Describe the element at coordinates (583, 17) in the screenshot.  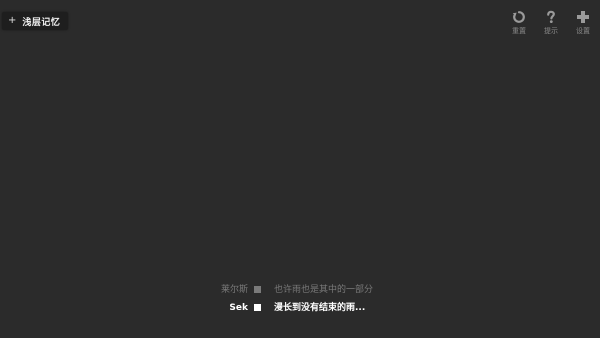
I see `plus-cross-icon` at that location.